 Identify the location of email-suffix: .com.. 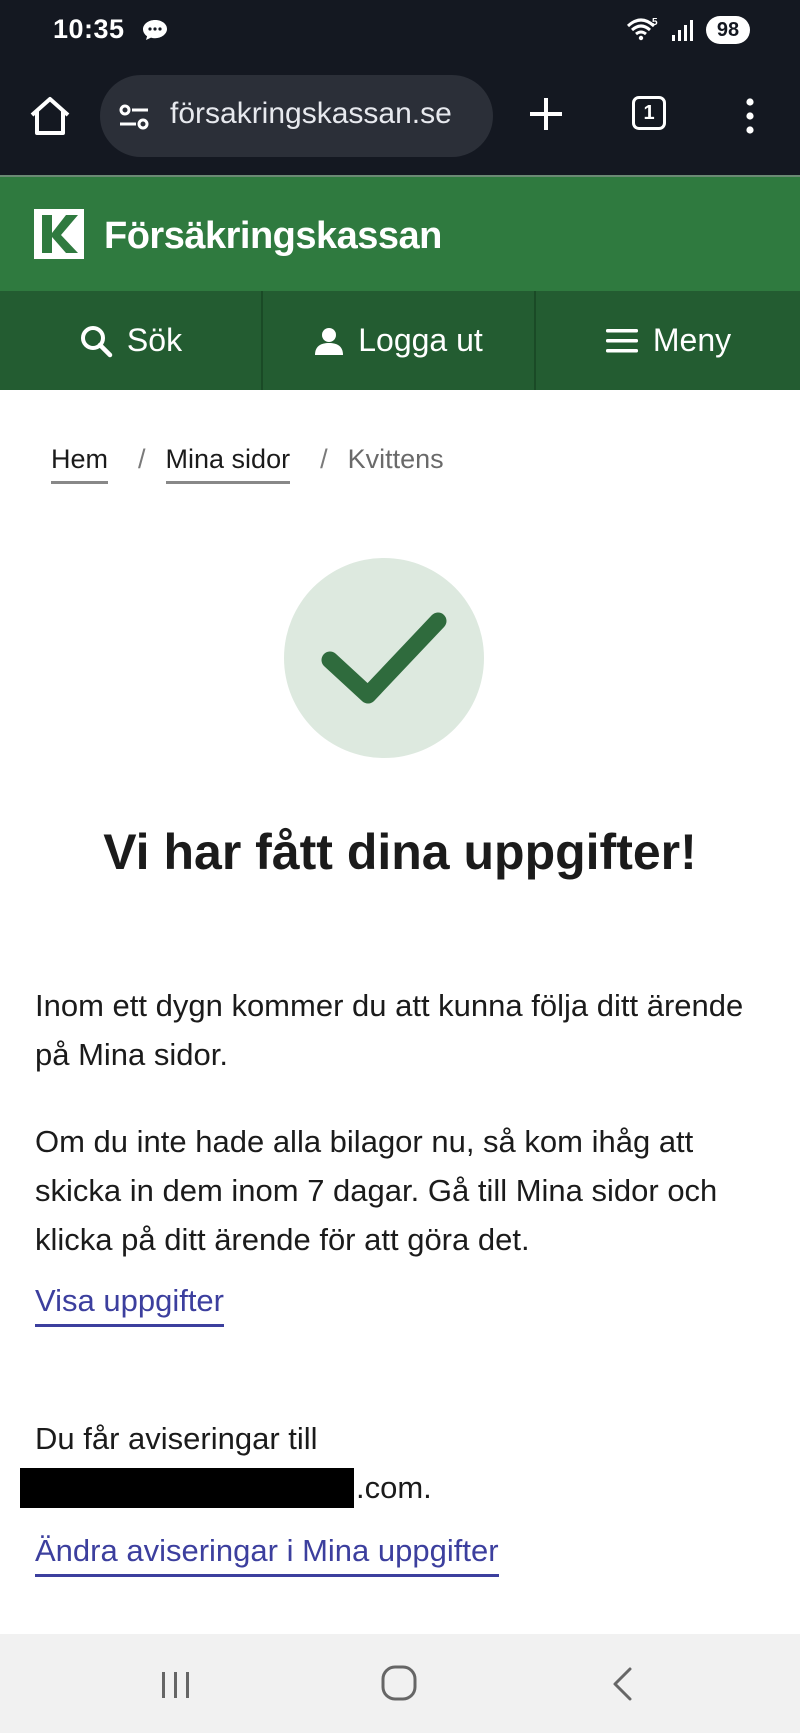
(394, 1487).